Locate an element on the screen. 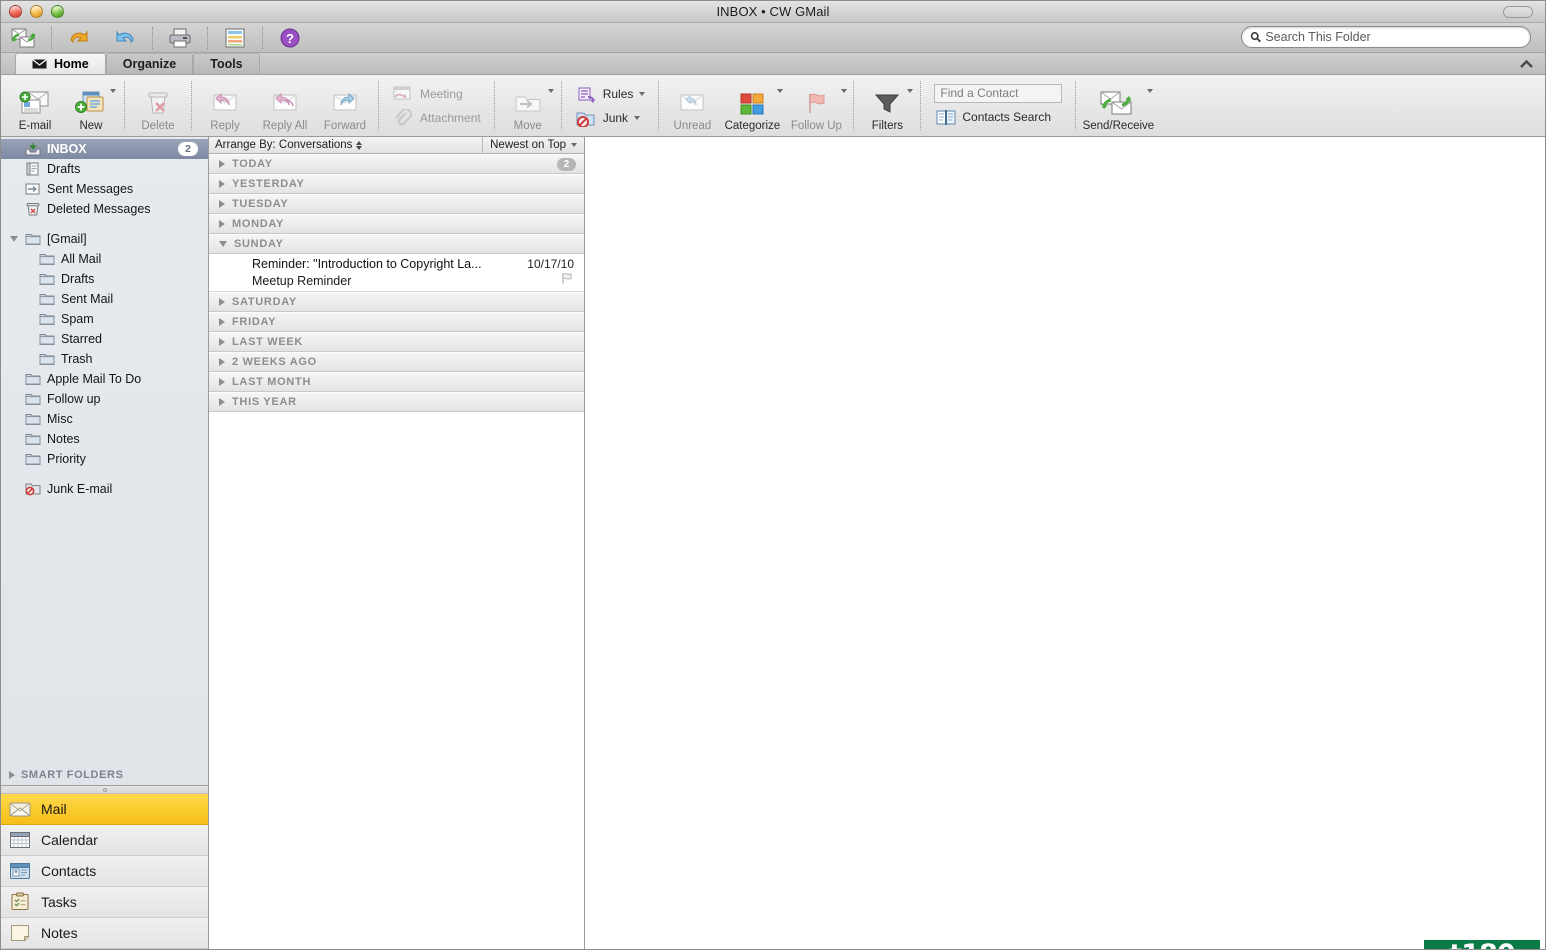 Image resolution: width=1546 pixels, height=950 pixels. search-this-folder-box is located at coordinates (1386, 37).